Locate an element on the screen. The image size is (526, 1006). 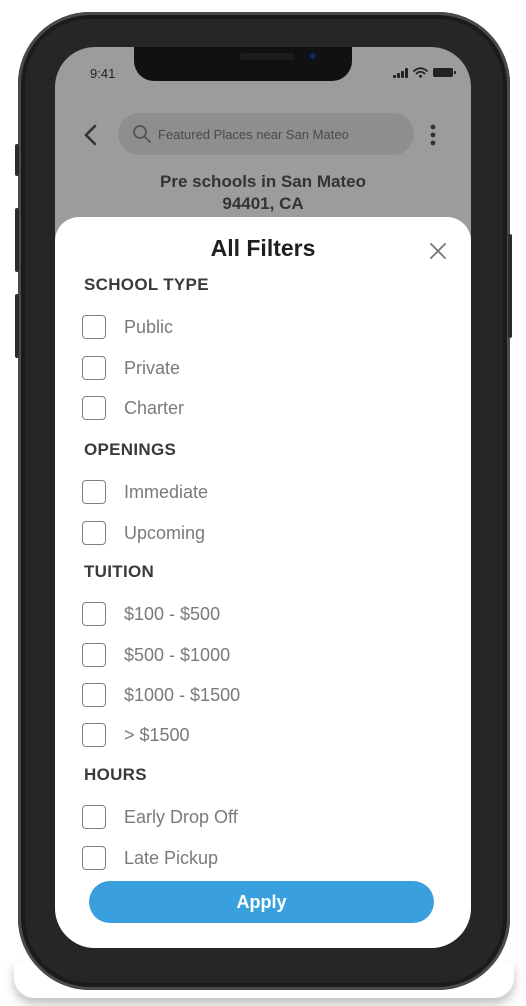
checkbox-upcoming is located at coordinates (94, 533).